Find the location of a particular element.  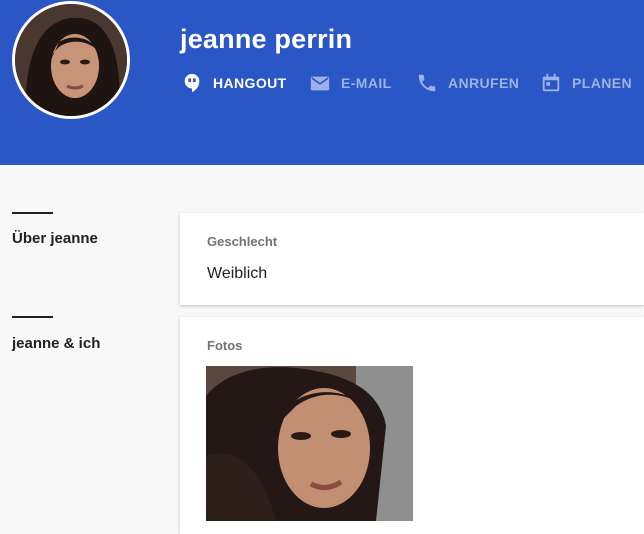

hangout-button: HANGOUT is located at coordinates (234, 83).